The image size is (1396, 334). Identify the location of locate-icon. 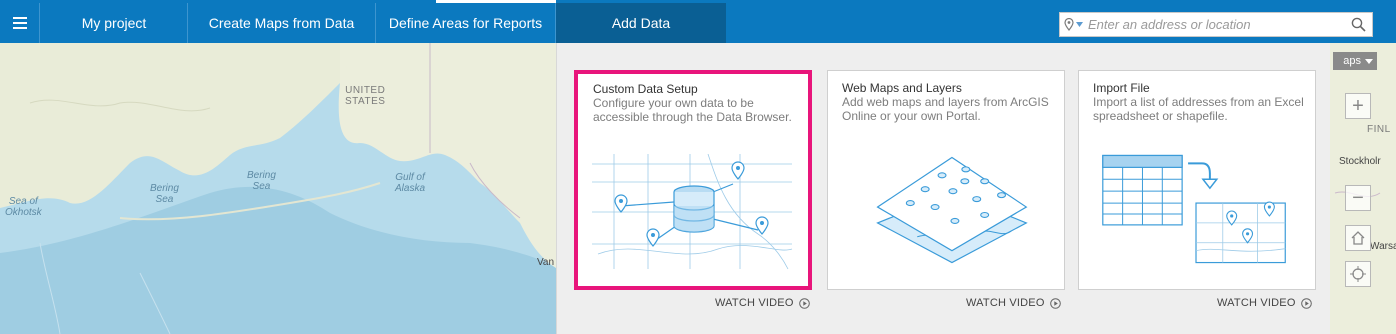
(1358, 274).